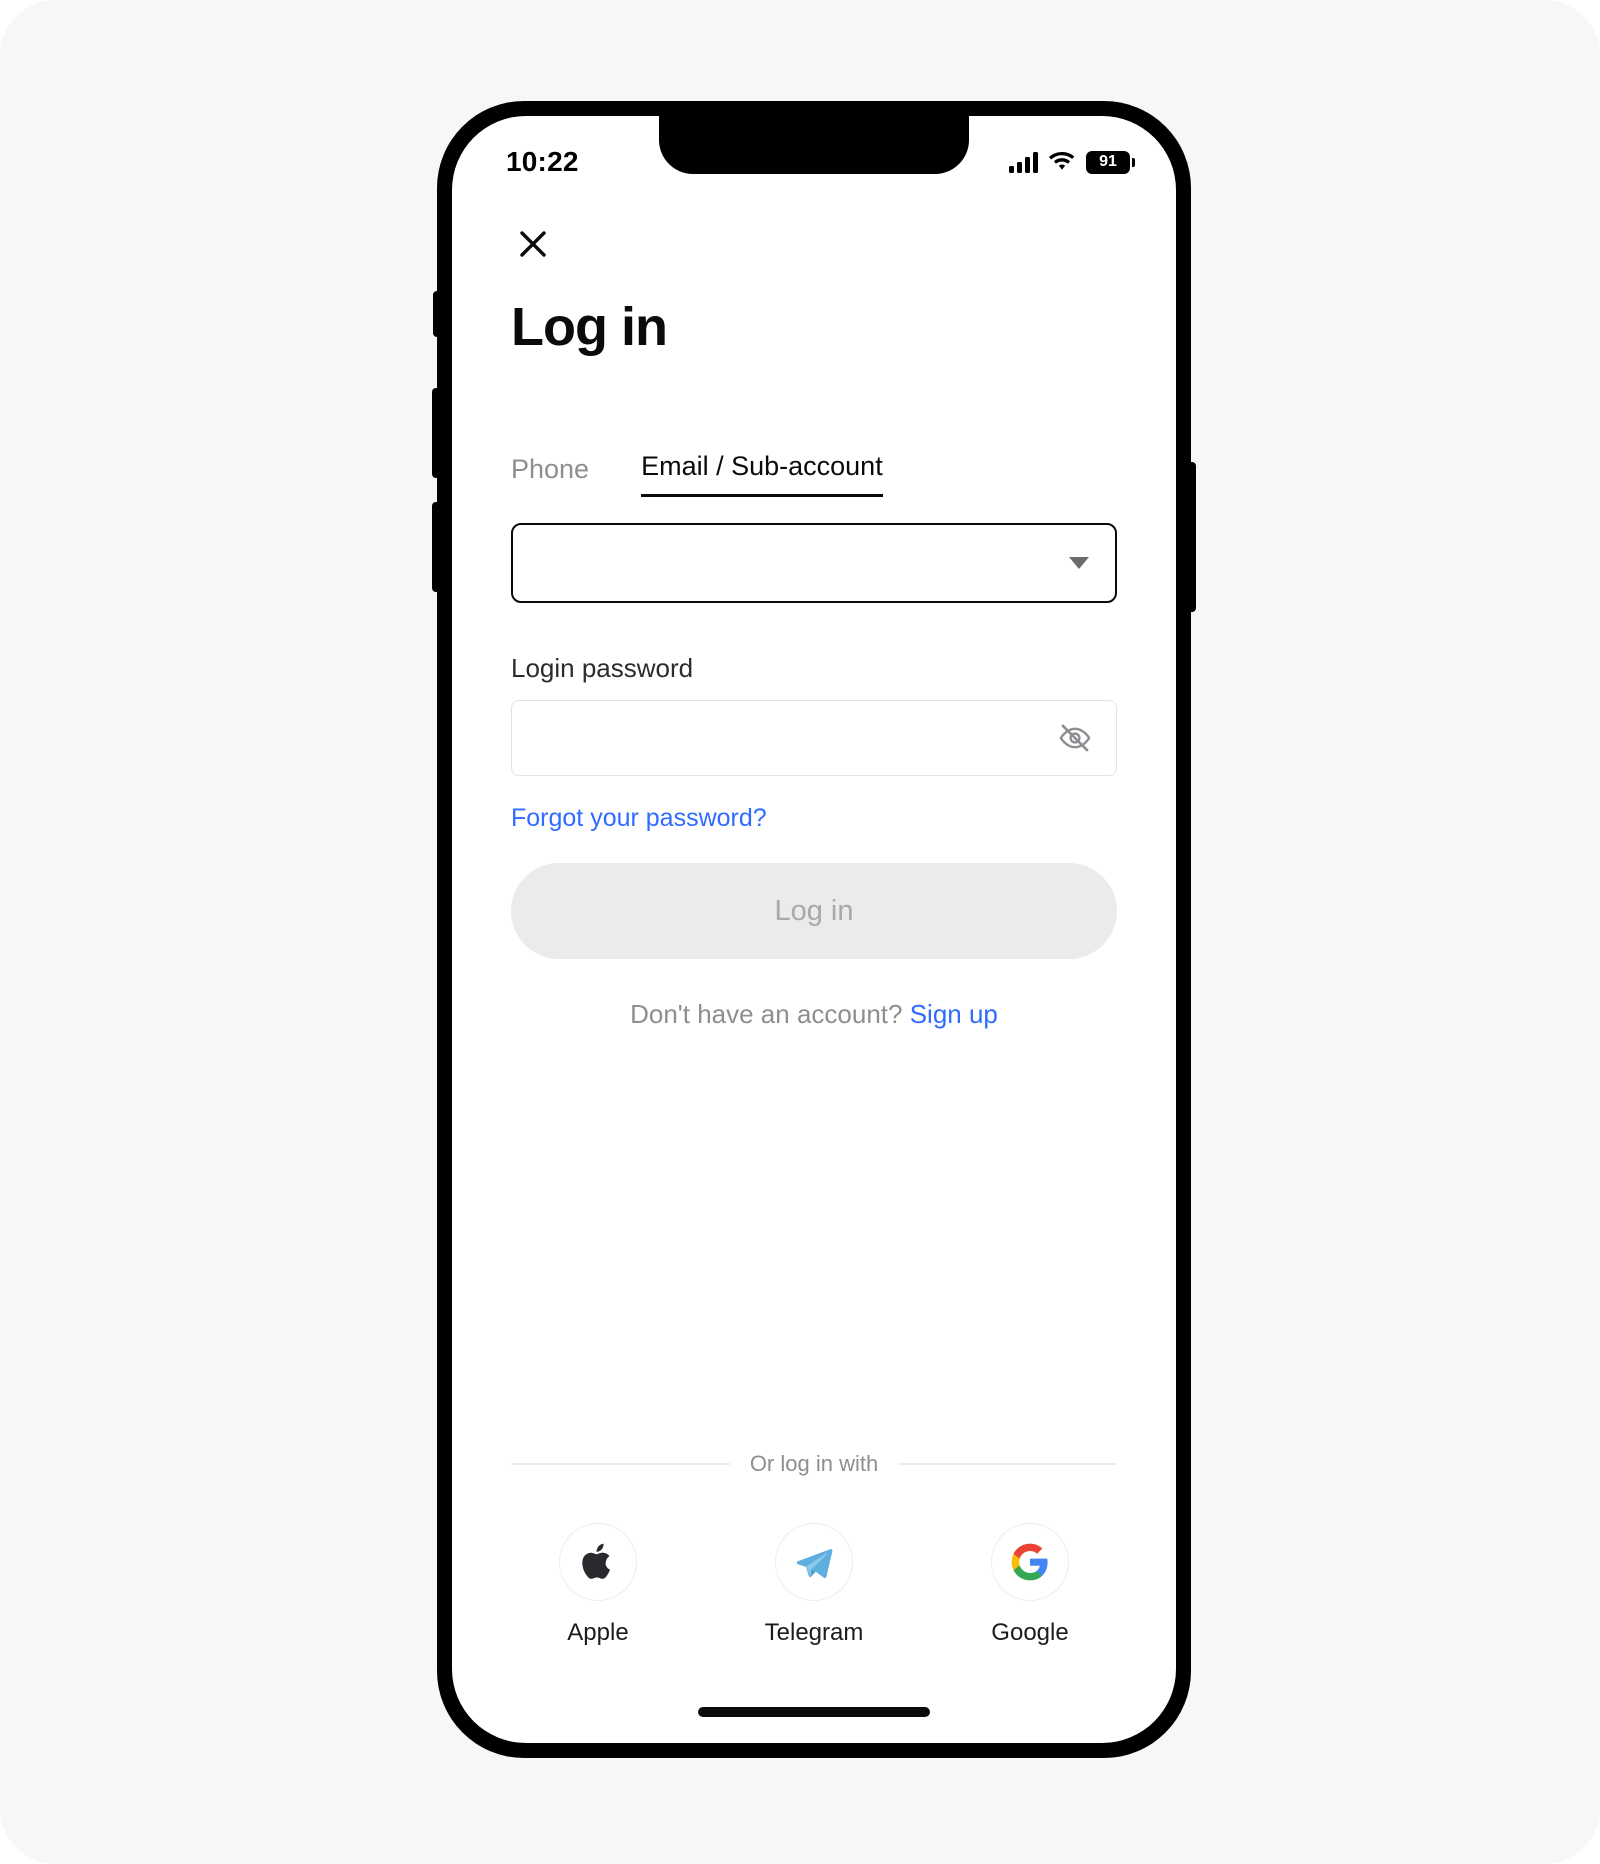 This screenshot has width=1600, height=1864. I want to click on divider-label: Or log in with, so click(814, 1463).